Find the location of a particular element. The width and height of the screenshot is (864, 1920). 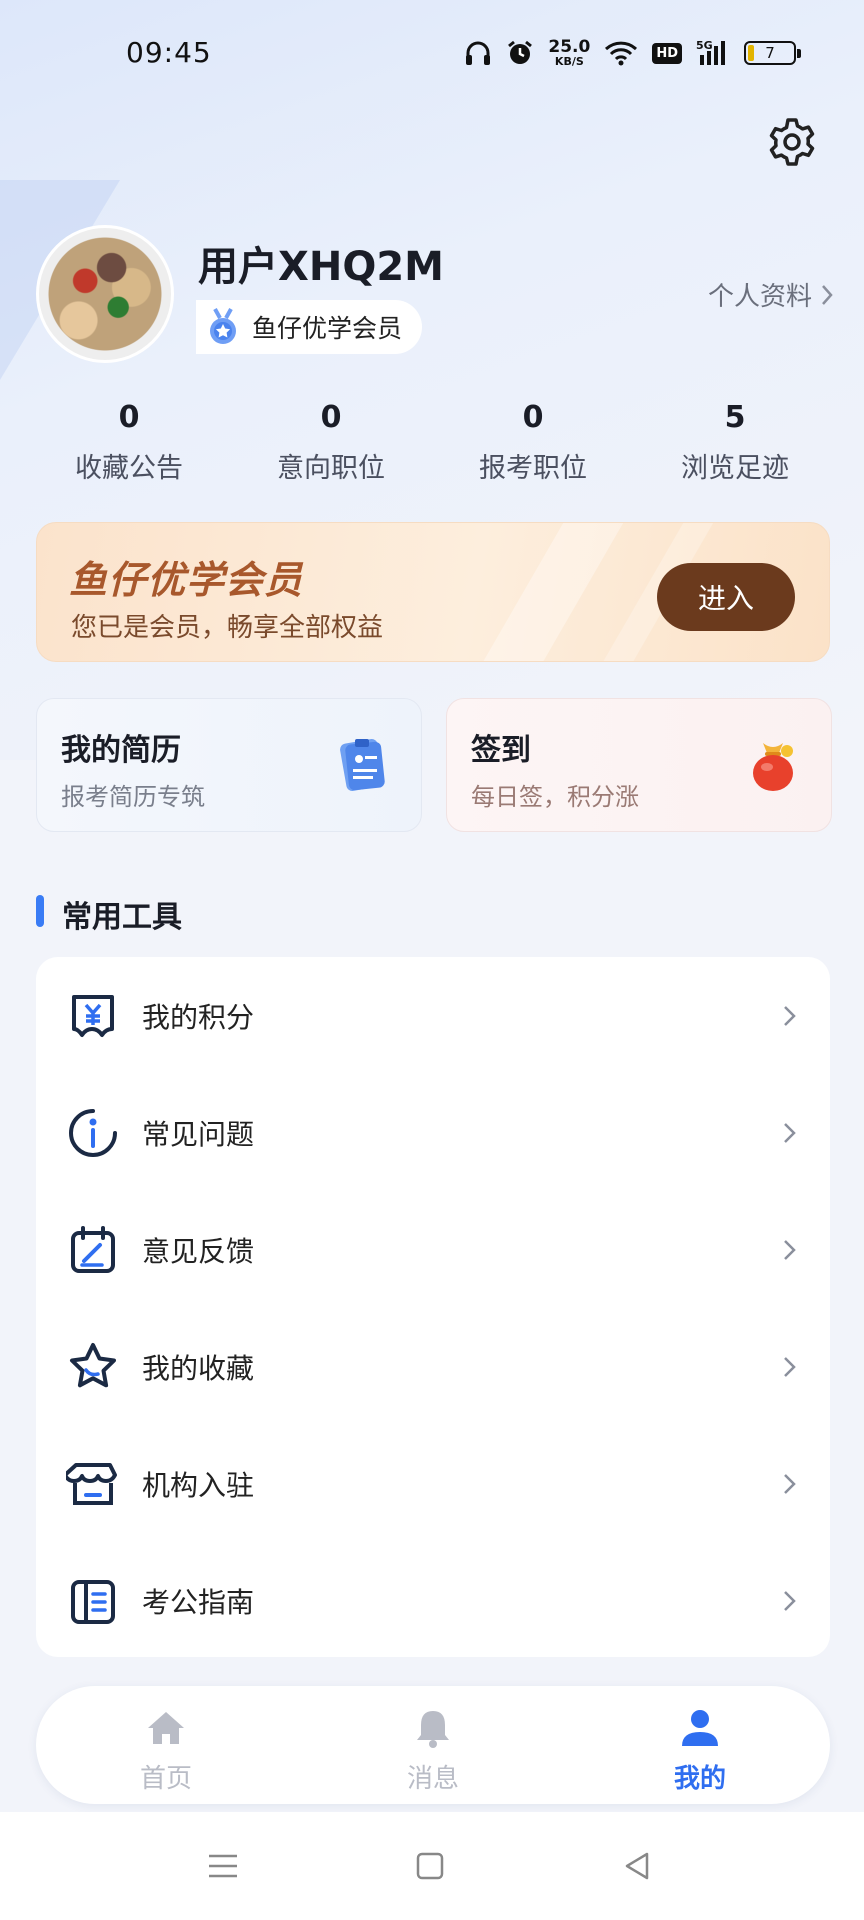

signin-card-subtitle: 每日签，积分涨 is located at coordinates (555, 797).